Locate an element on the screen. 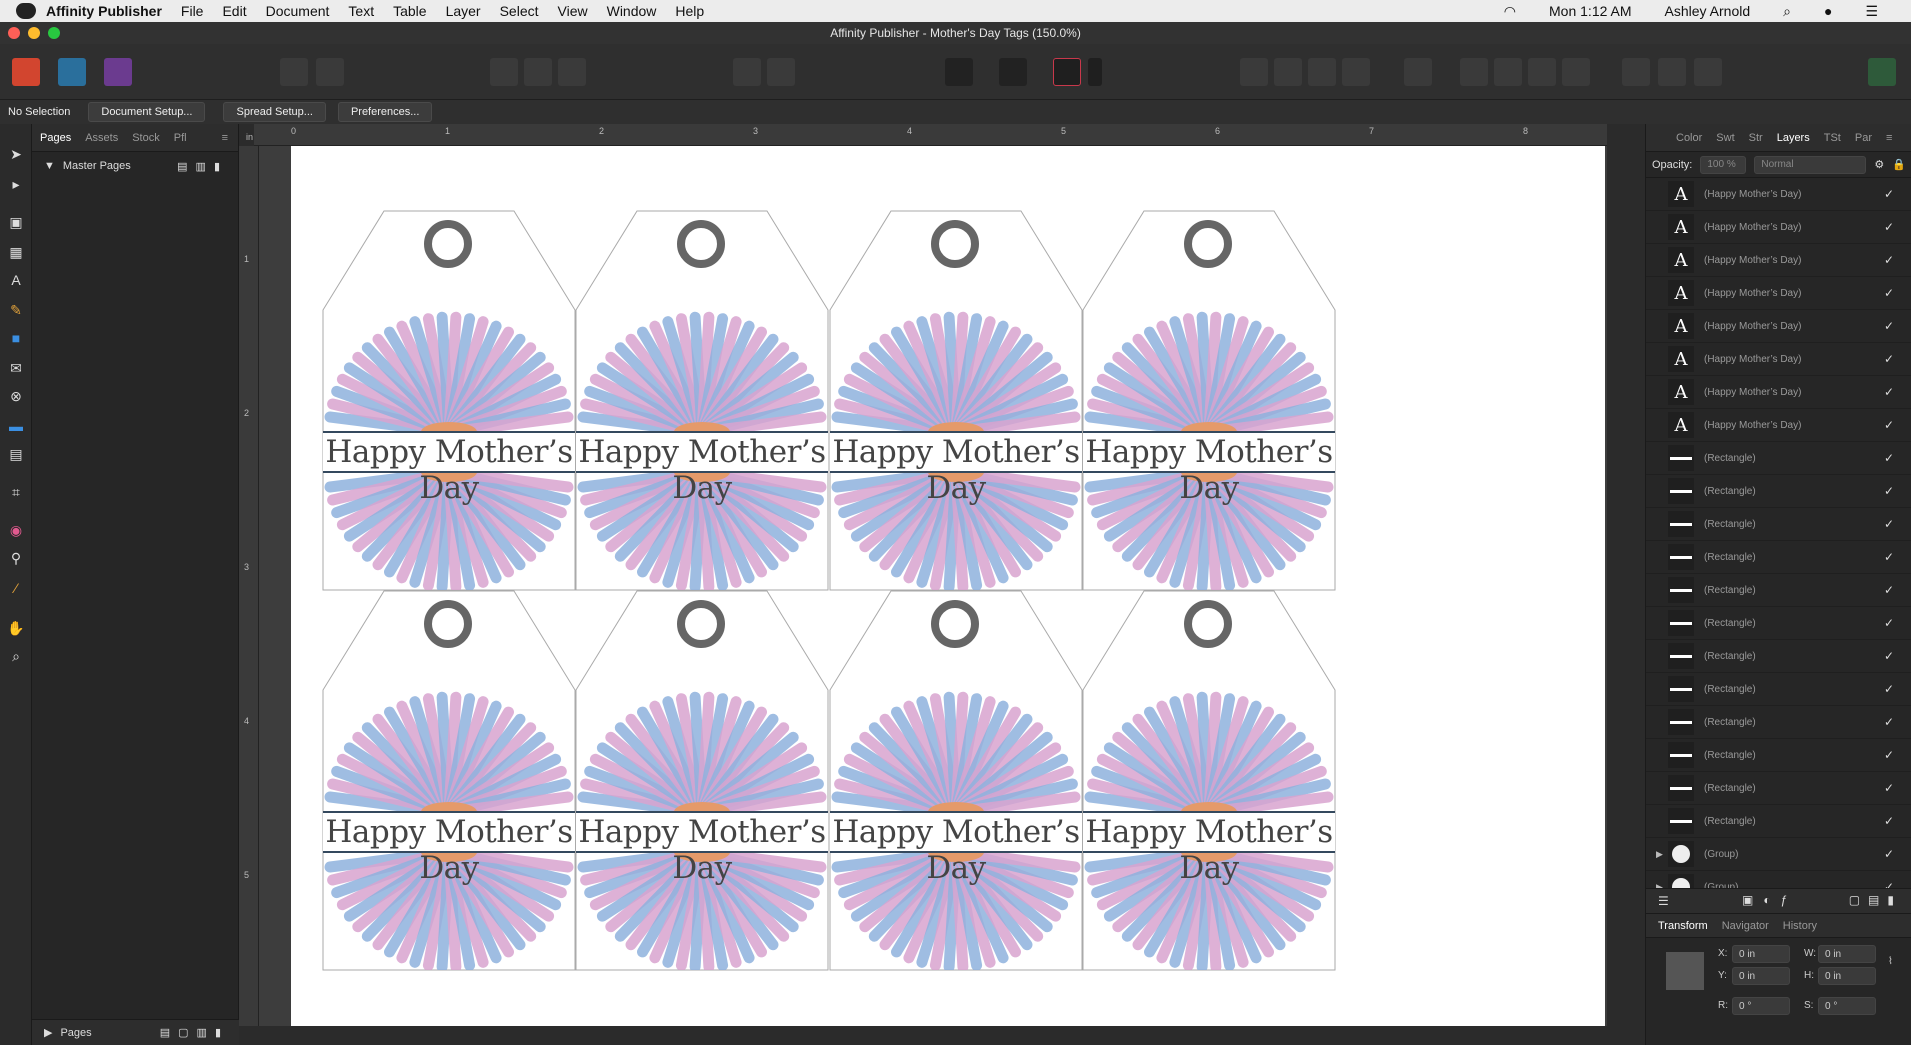 This screenshot has width=1911, height=1045. tab-history: History is located at coordinates (1800, 926).